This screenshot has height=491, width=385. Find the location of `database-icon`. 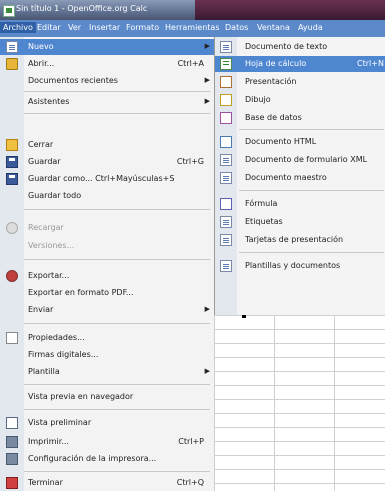

database-icon is located at coordinates (226, 118).